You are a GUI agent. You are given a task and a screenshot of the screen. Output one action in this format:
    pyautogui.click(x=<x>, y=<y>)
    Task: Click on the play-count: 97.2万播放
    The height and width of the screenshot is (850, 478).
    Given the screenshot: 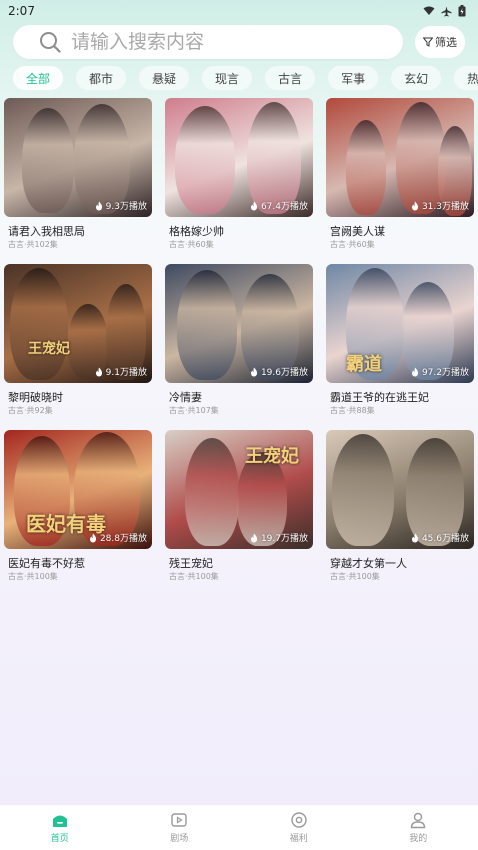 What is the action you would take?
    pyautogui.click(x=440, y=371)
    